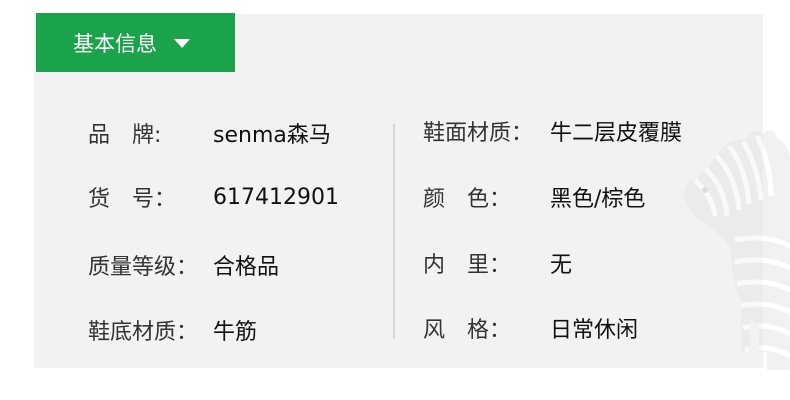  I want to click on attribute-label: 品 牌:, so click(125, 135).